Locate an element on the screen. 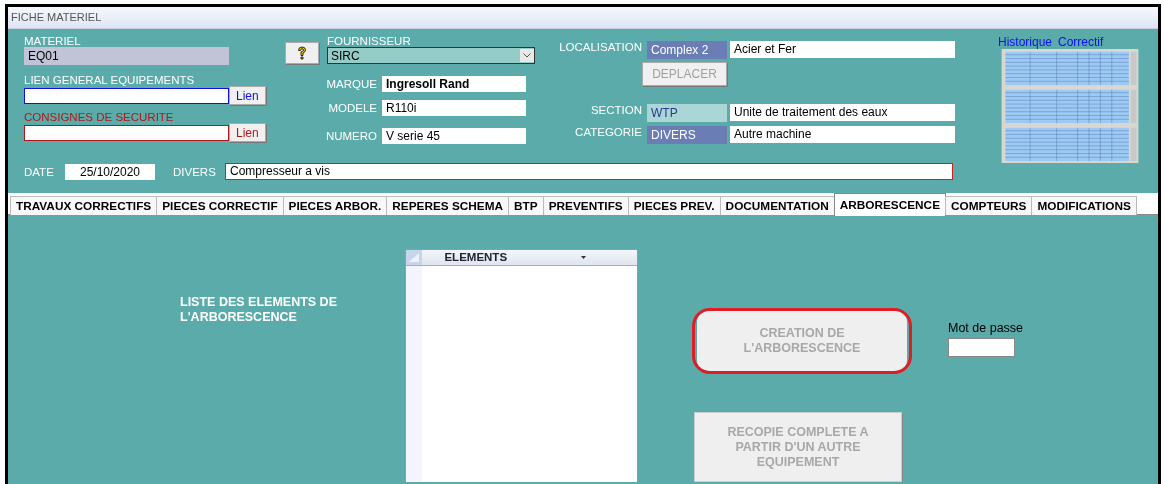 The width and height of the screenshot is (1164, 484). code-field: WTP is located at coordinates (687, 113).